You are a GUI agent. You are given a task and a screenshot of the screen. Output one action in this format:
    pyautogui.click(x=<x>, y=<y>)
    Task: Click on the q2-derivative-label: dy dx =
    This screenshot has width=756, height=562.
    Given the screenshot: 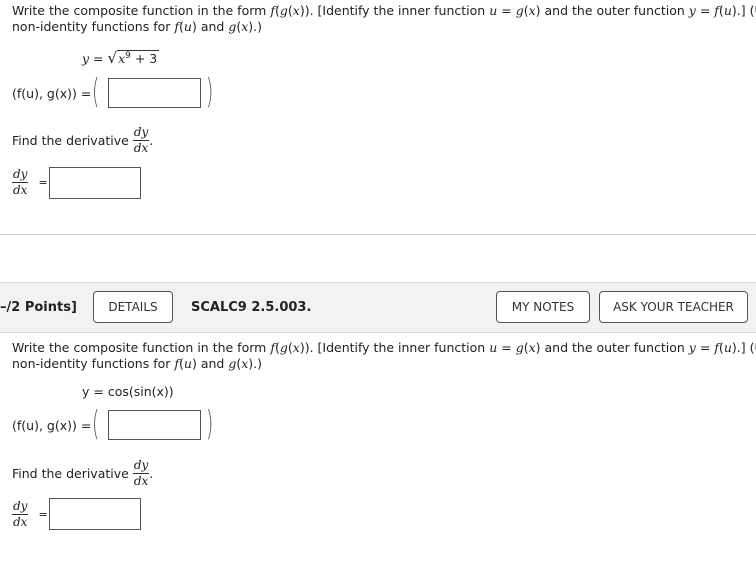 What is the action you would take?
    pyautogui.click(x=30, y=514)
    